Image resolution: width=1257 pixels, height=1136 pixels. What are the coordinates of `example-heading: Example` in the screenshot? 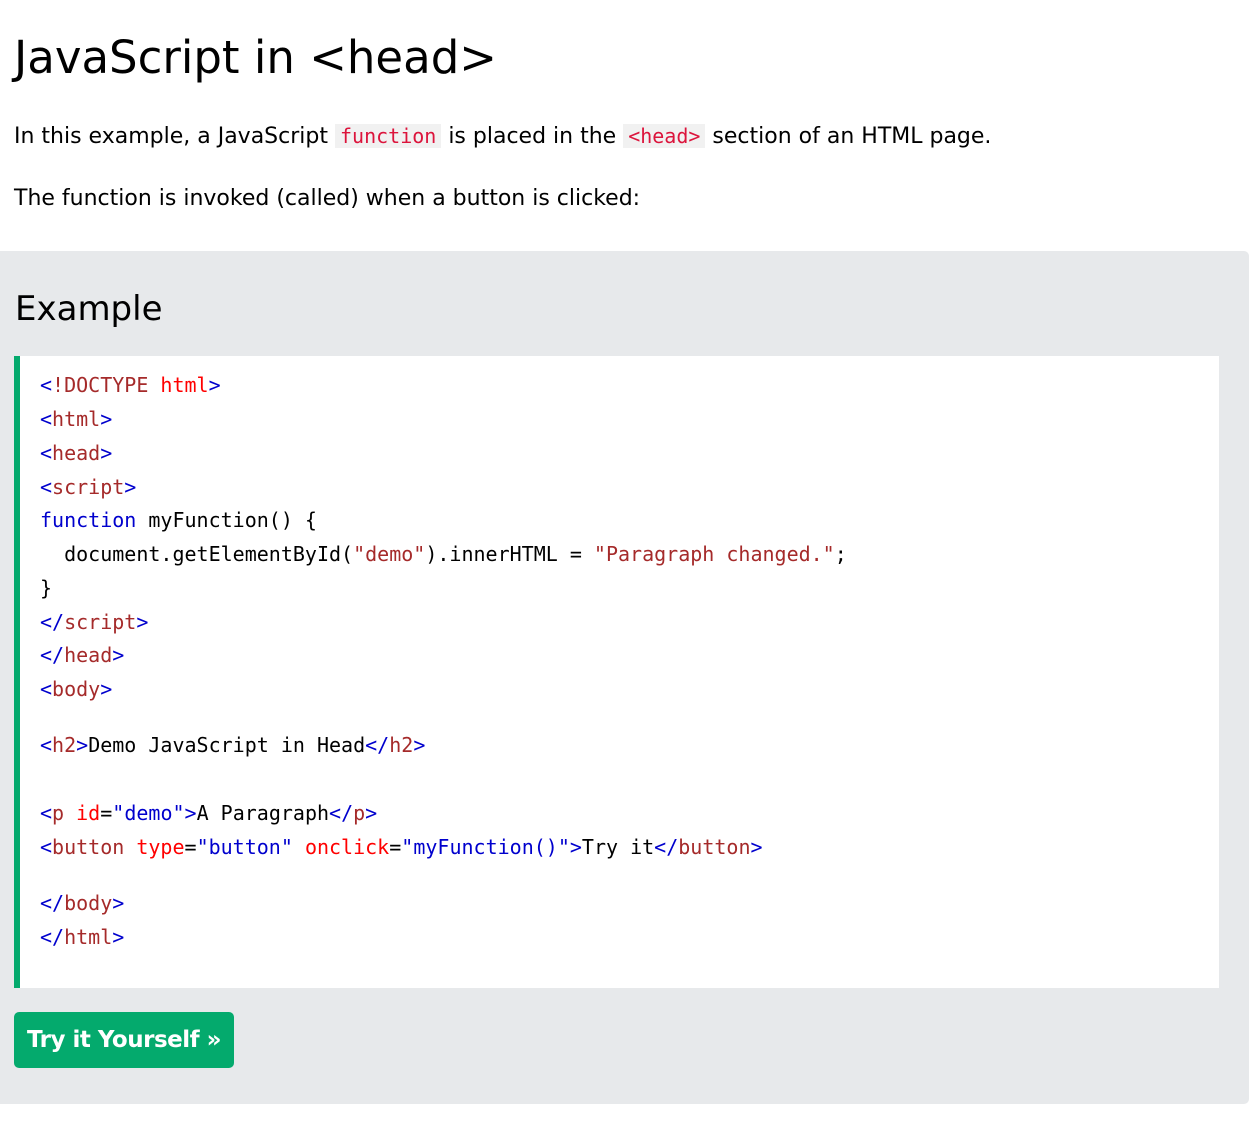 It's located at (89, 309).